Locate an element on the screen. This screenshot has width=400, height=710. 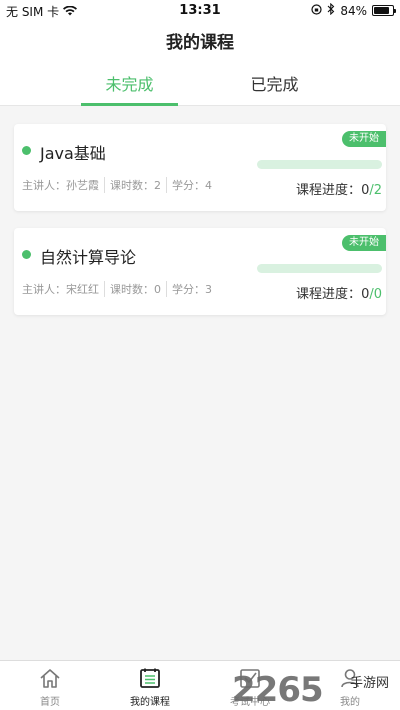
course-name: 自然计算导论 is located at coordinates (88, 257).